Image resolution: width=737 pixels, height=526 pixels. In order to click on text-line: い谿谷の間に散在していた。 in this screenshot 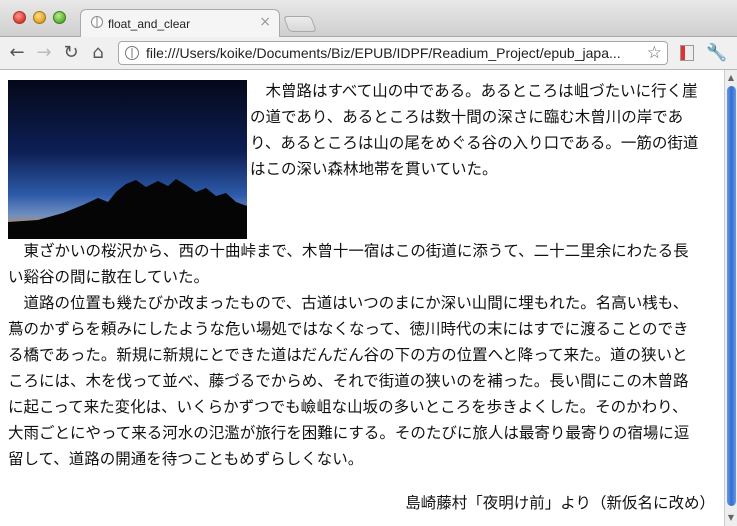, I will do `click(109, 277)`.